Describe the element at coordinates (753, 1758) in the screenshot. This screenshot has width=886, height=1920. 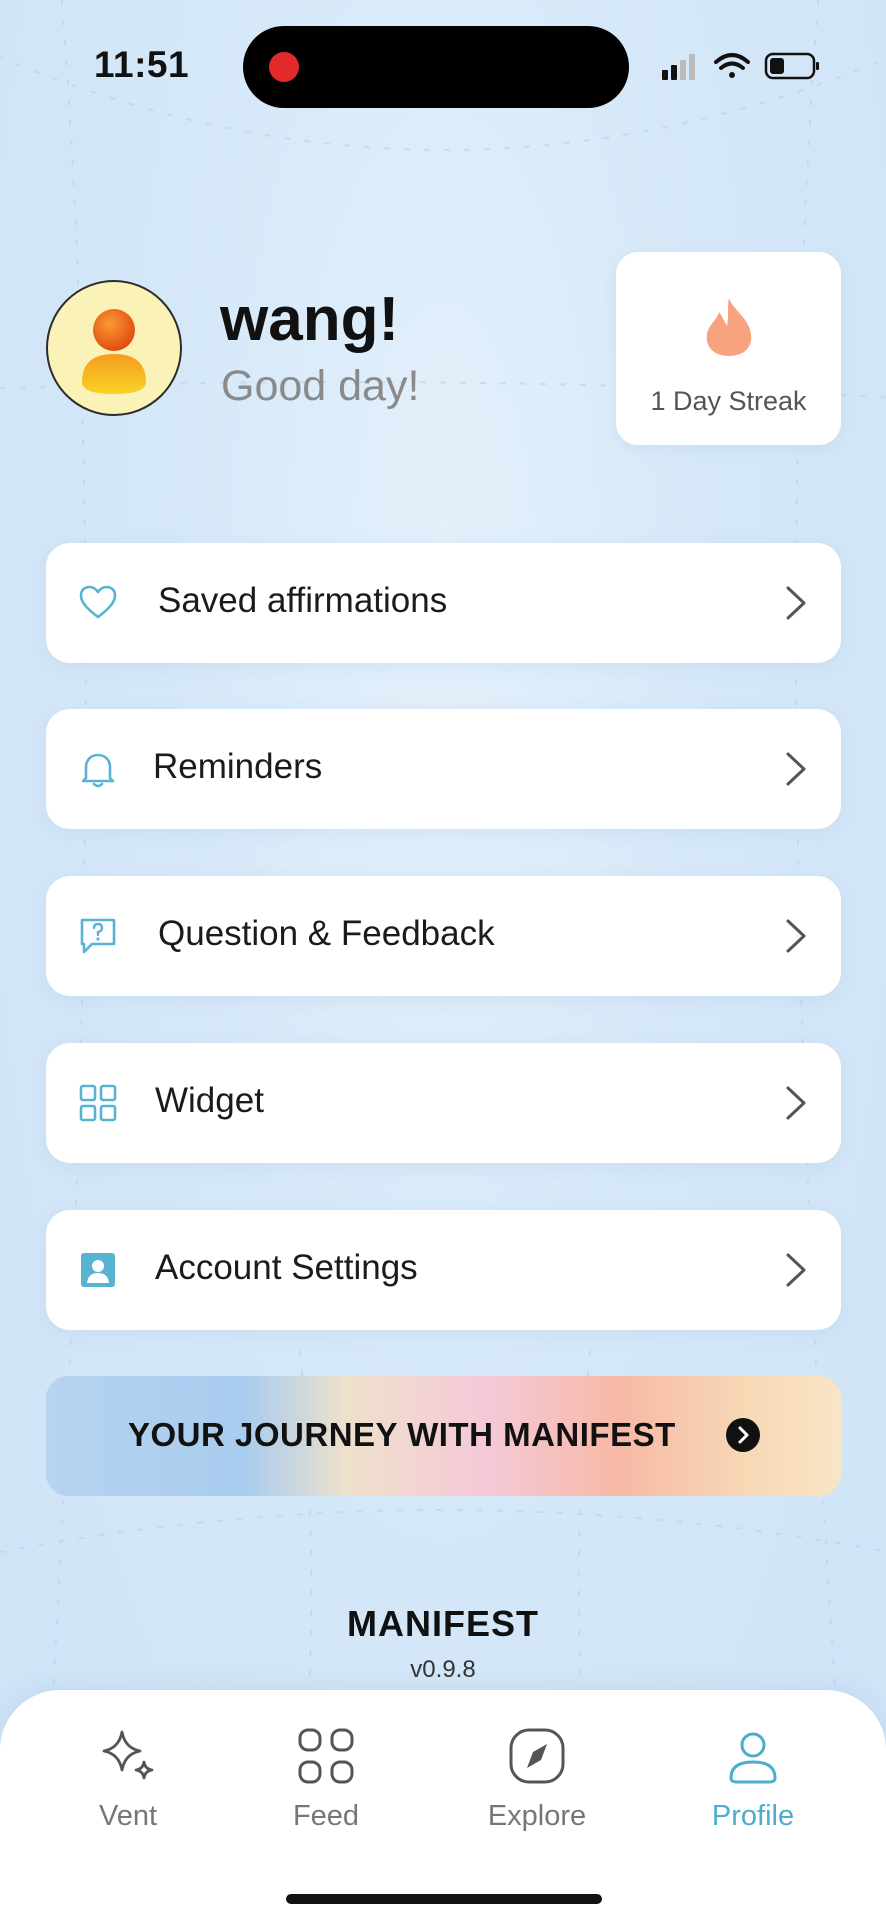
I see `person-icon` at that location.